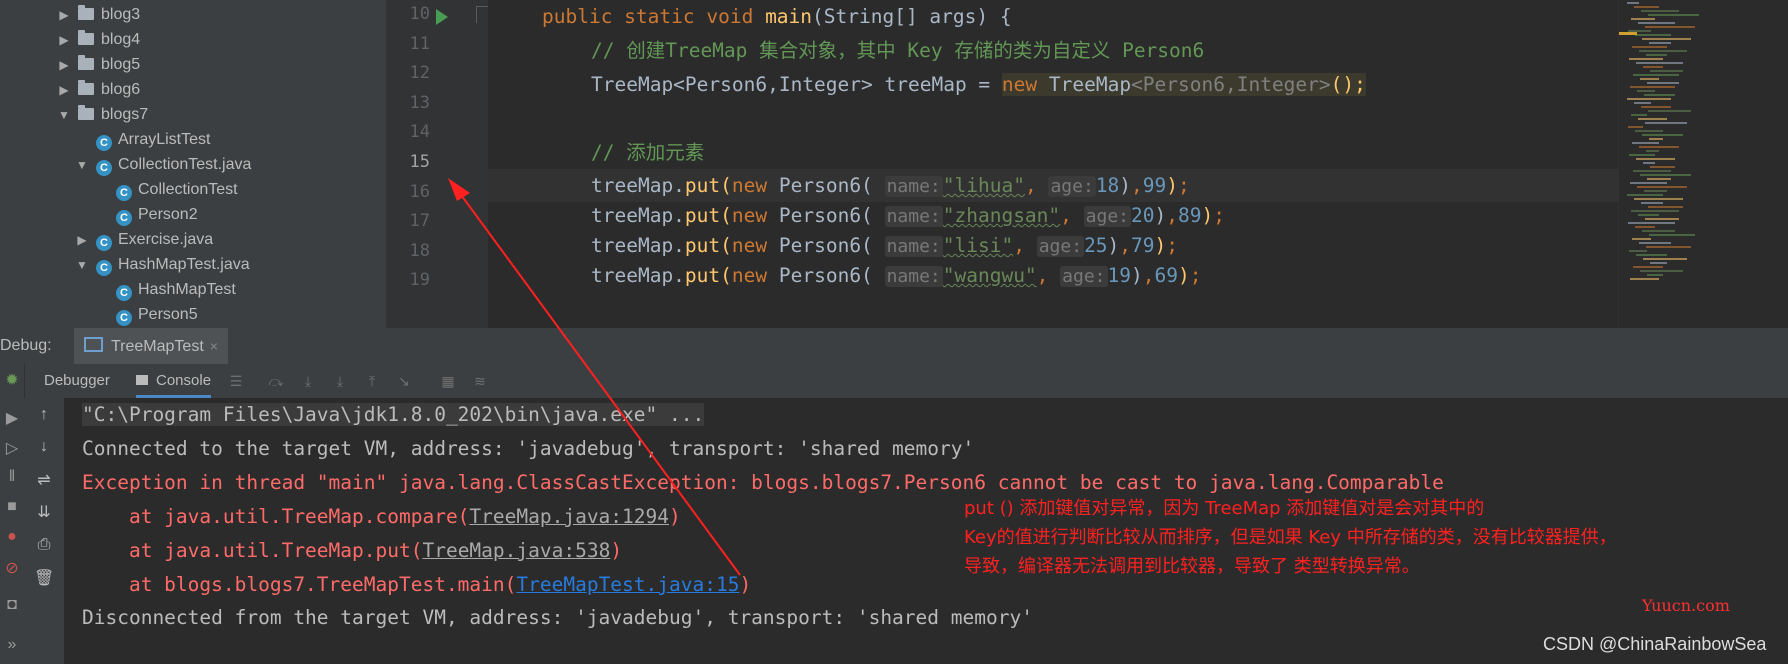  Describe the element at coordinates (594, 377) in the screenshot. I see `annotation-arrow` at that location.